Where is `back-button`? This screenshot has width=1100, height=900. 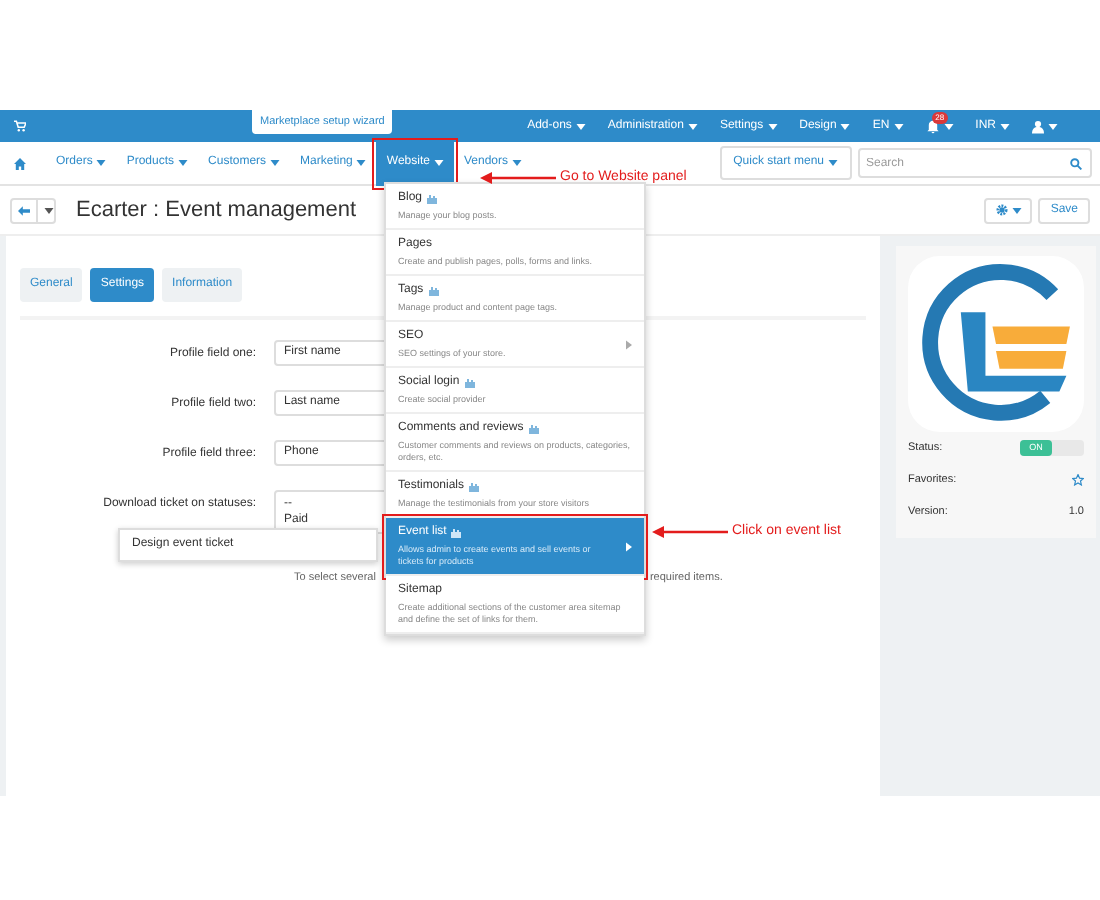 back-button is located at coordinates (24, 210).